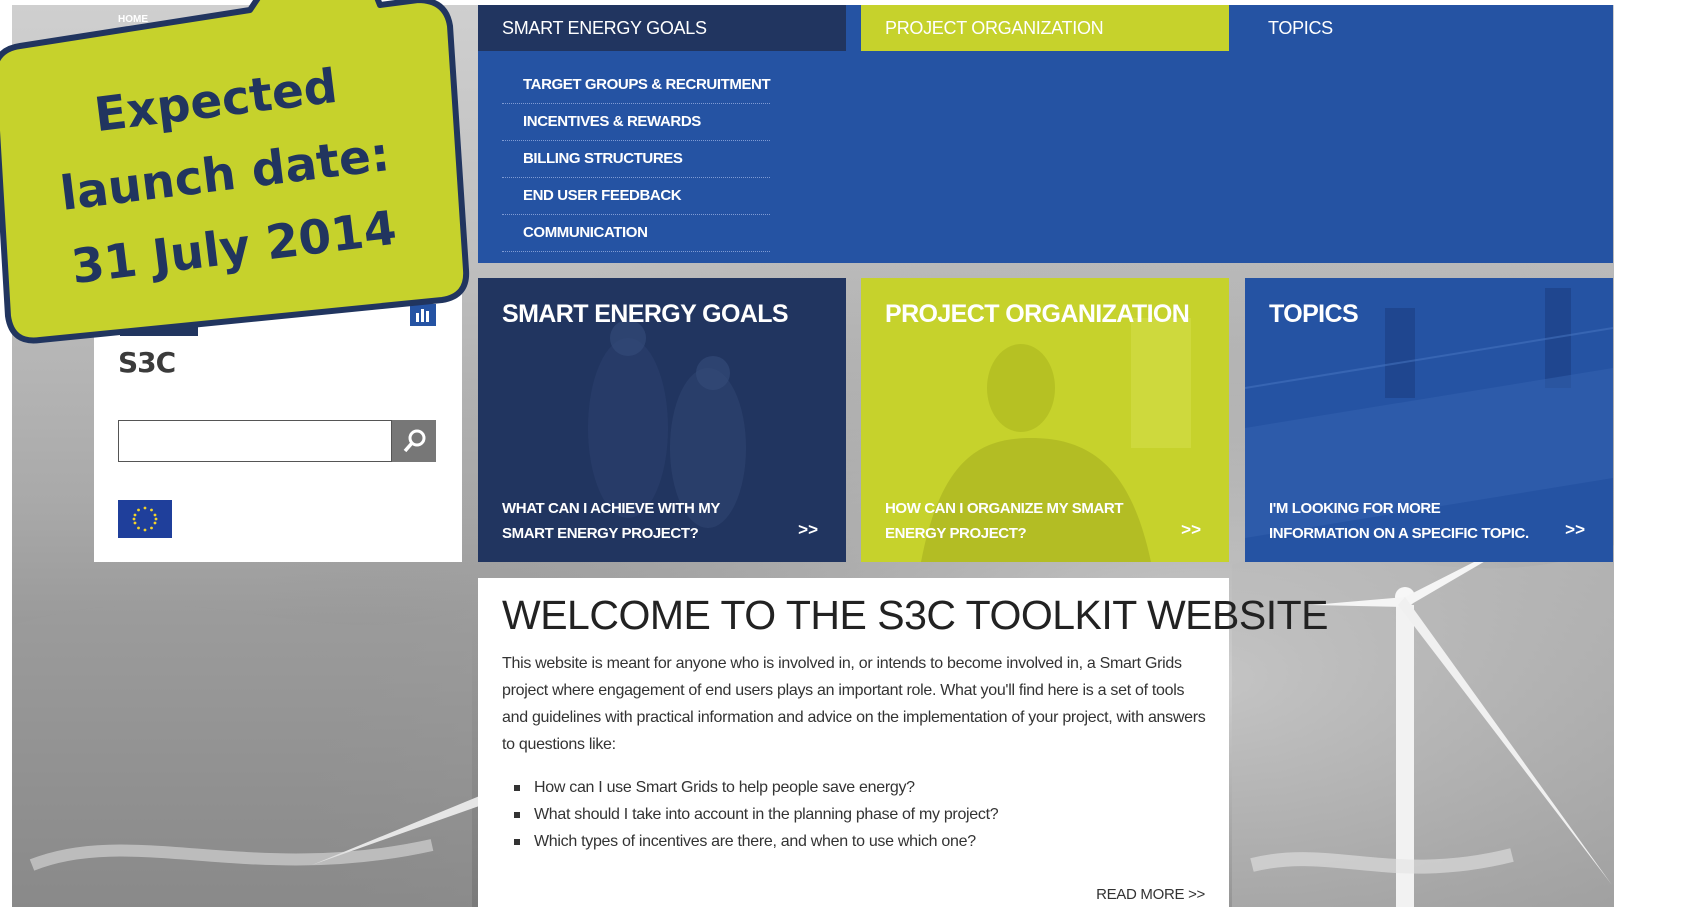 The image size is (1692, 907). I want to click on tab-project-organization: PROJECT ORGANIZATION, so click(1045, 28).